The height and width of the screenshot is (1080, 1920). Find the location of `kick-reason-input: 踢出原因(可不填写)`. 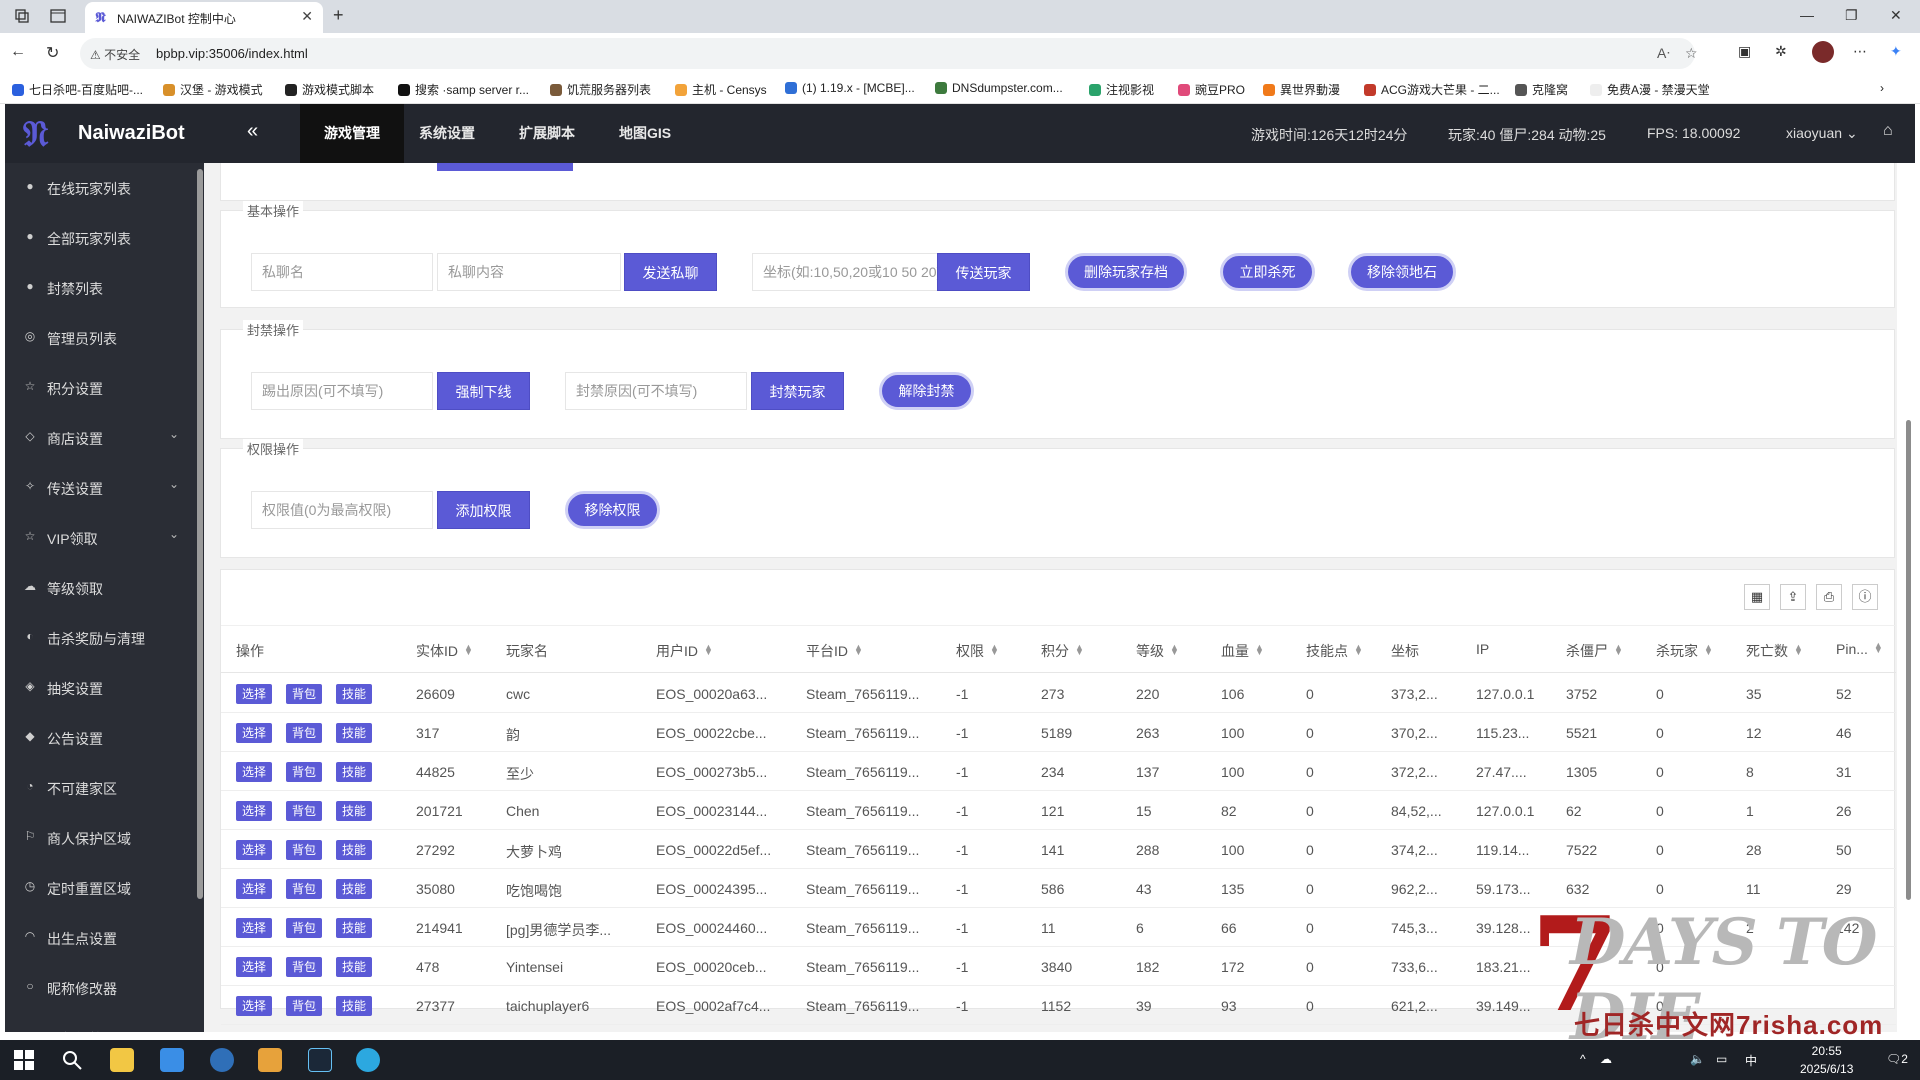

kick-reason-input: 踢出原因(可不填写) is located at coordinates (342, 391).